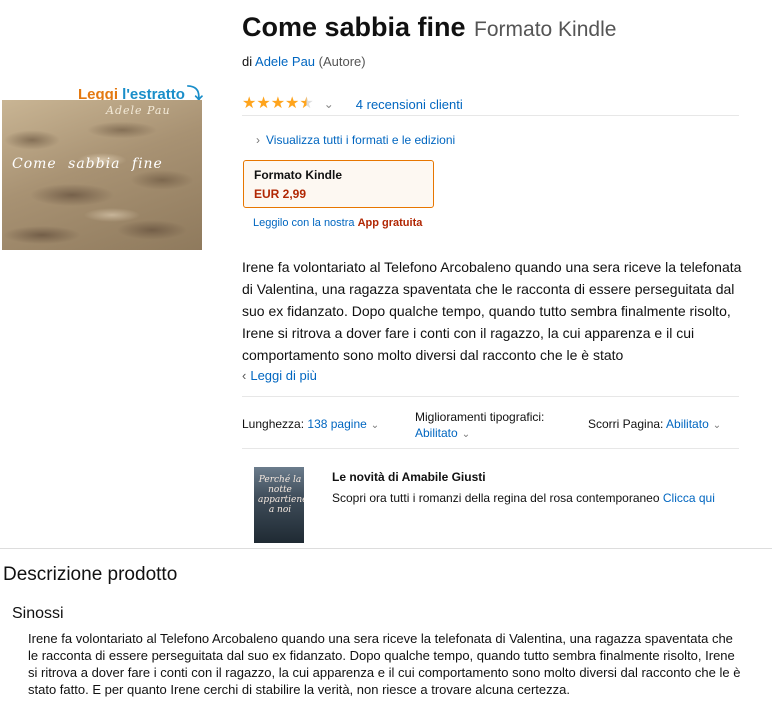  I want to click on promo-book-cover: Perché la notte appartiene a noi, so click(279, 505).